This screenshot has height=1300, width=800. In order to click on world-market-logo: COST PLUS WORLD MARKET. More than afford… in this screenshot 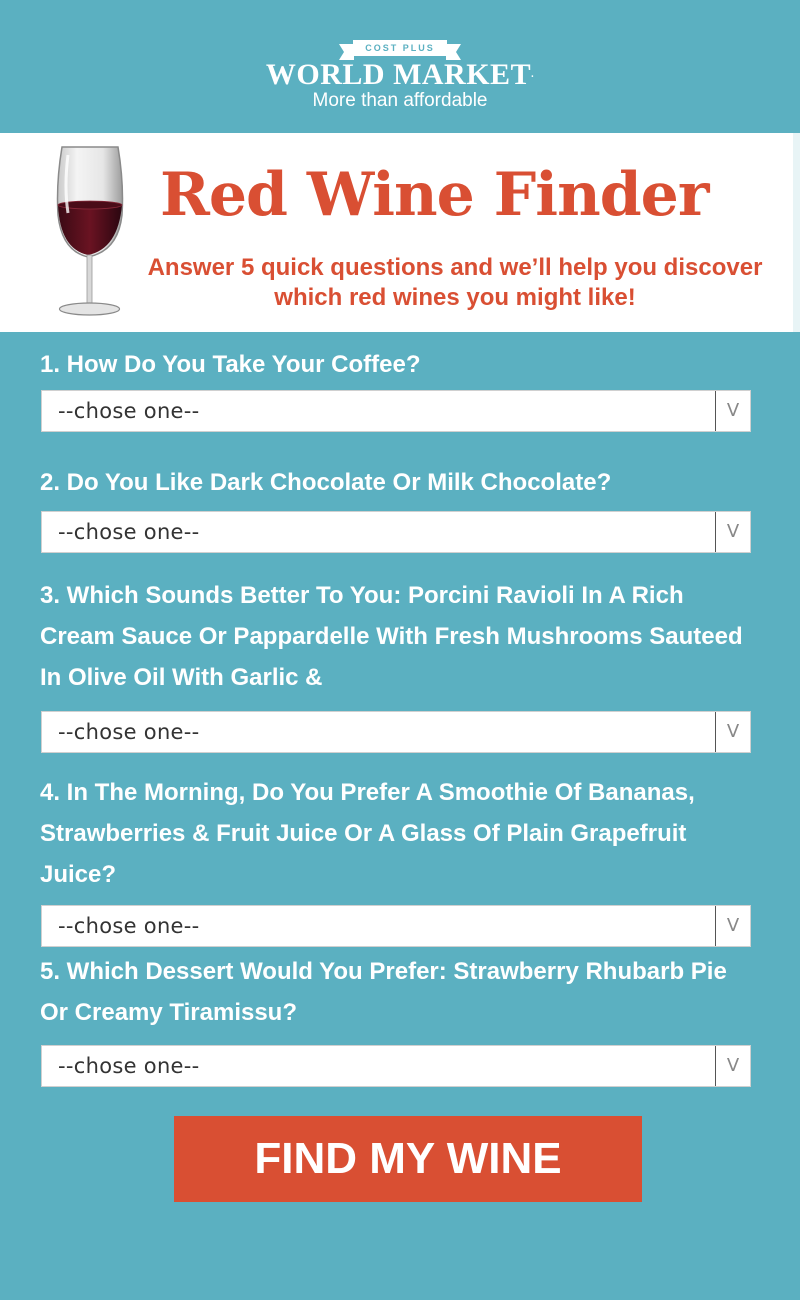, I will do `click(400, 75)`.